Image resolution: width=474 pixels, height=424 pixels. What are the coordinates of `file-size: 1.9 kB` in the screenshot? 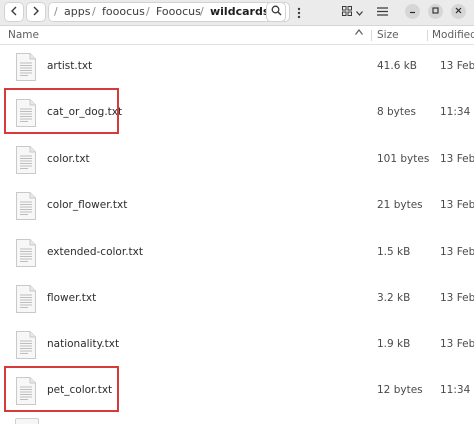 It's located at (394, 344).